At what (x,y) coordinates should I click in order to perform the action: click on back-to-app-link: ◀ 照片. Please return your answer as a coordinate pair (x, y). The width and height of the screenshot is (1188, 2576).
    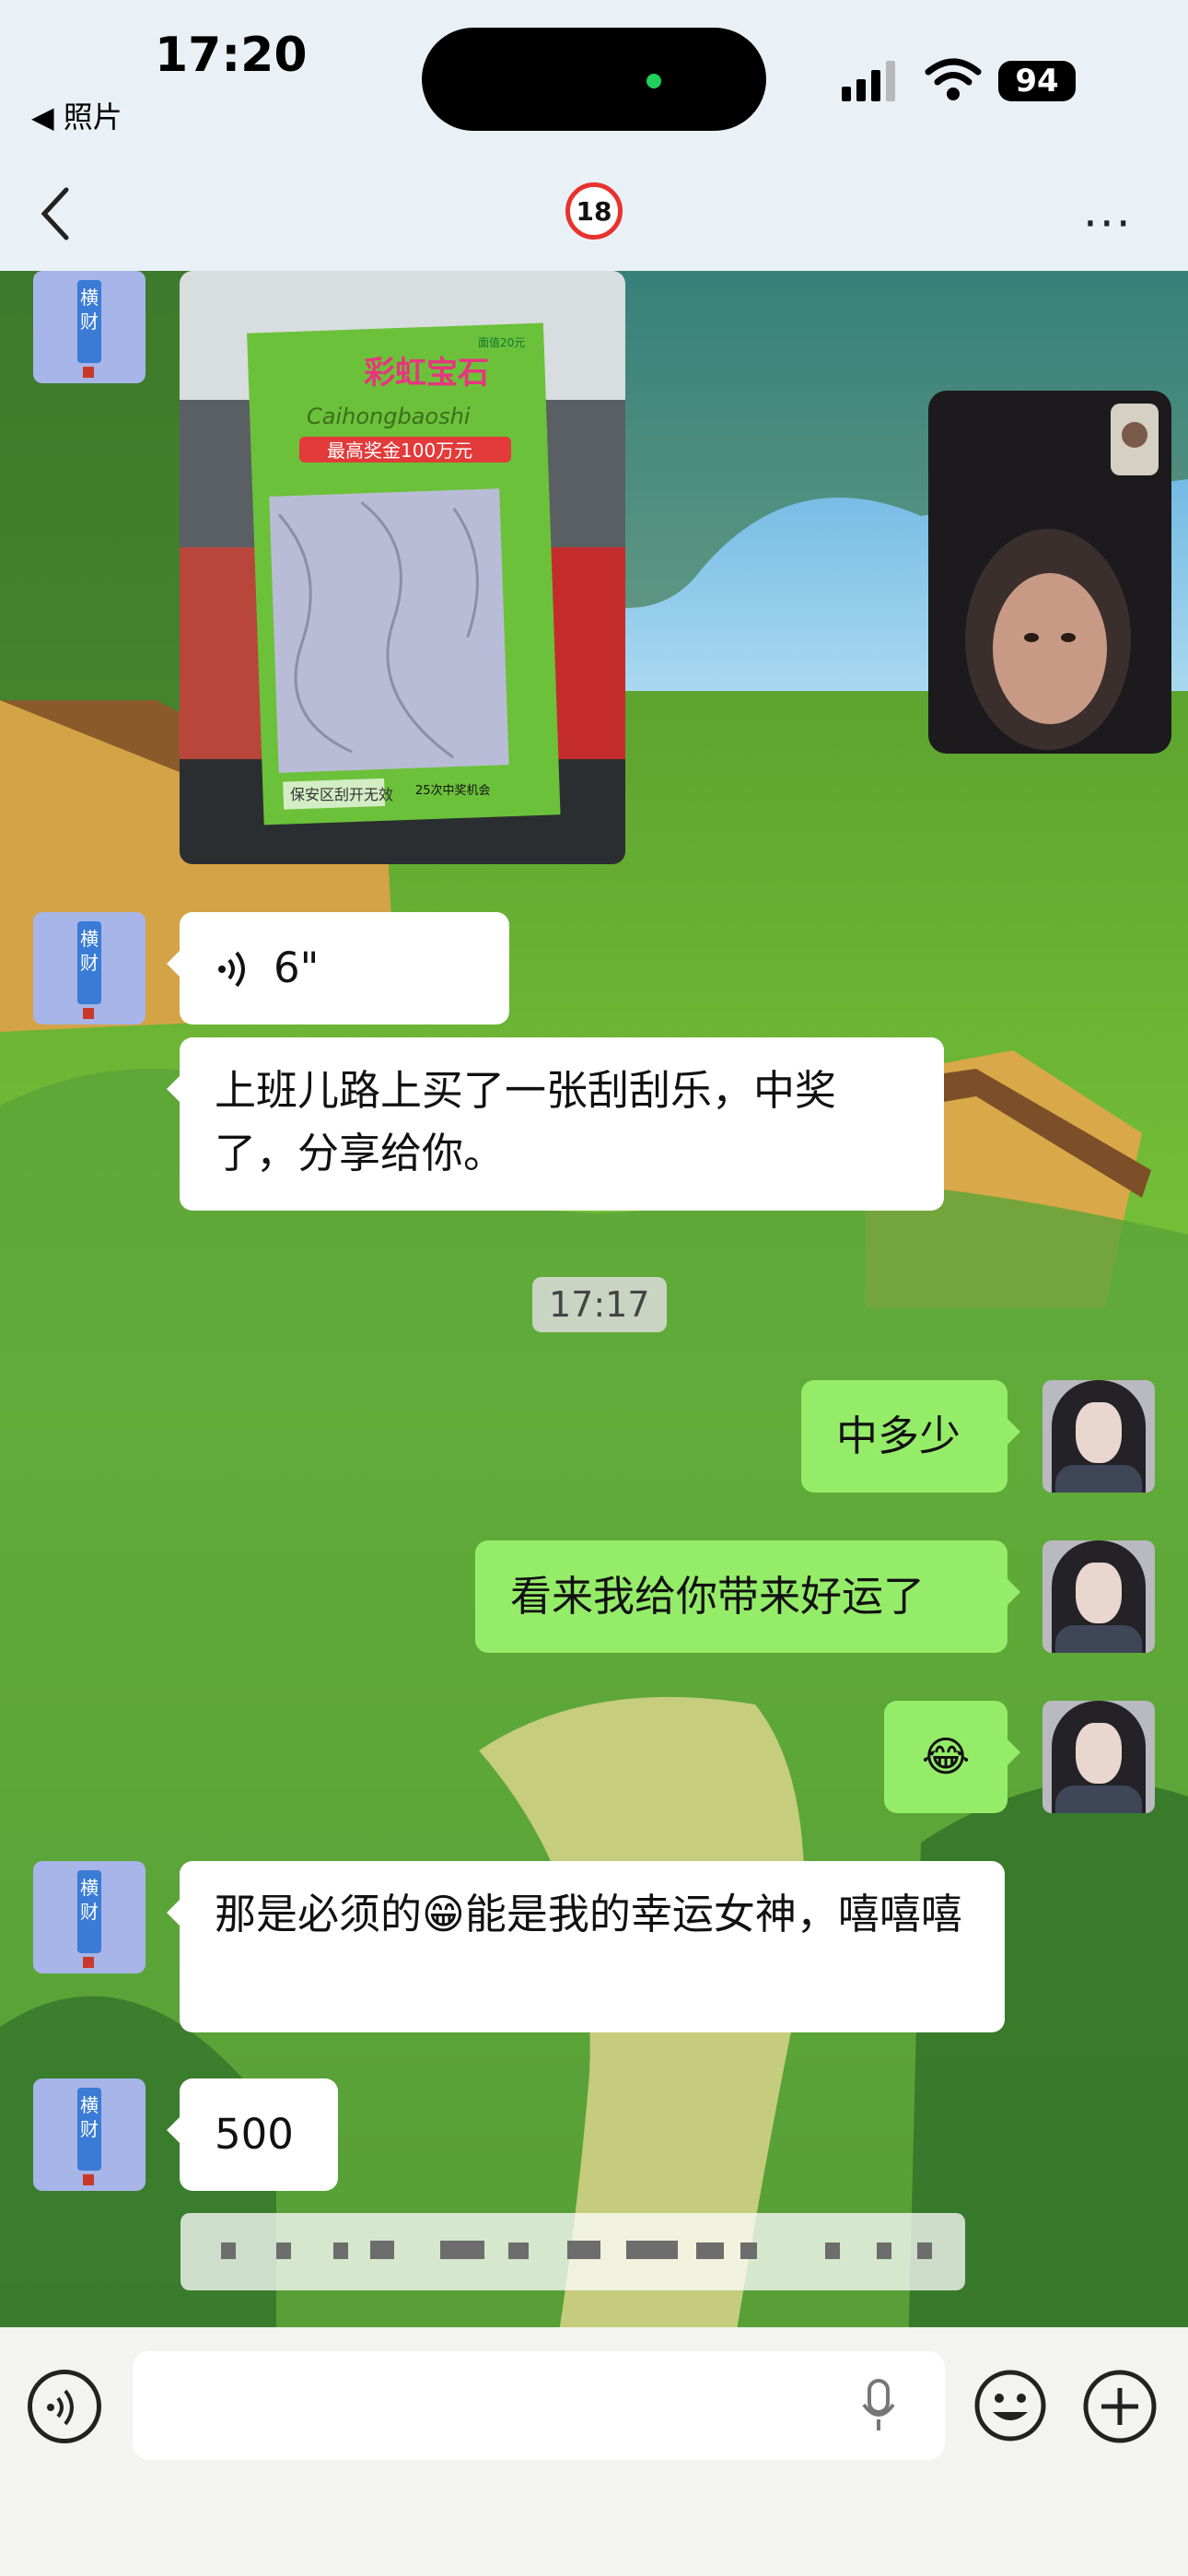
    Looking at the image, I should click on (76, 115).